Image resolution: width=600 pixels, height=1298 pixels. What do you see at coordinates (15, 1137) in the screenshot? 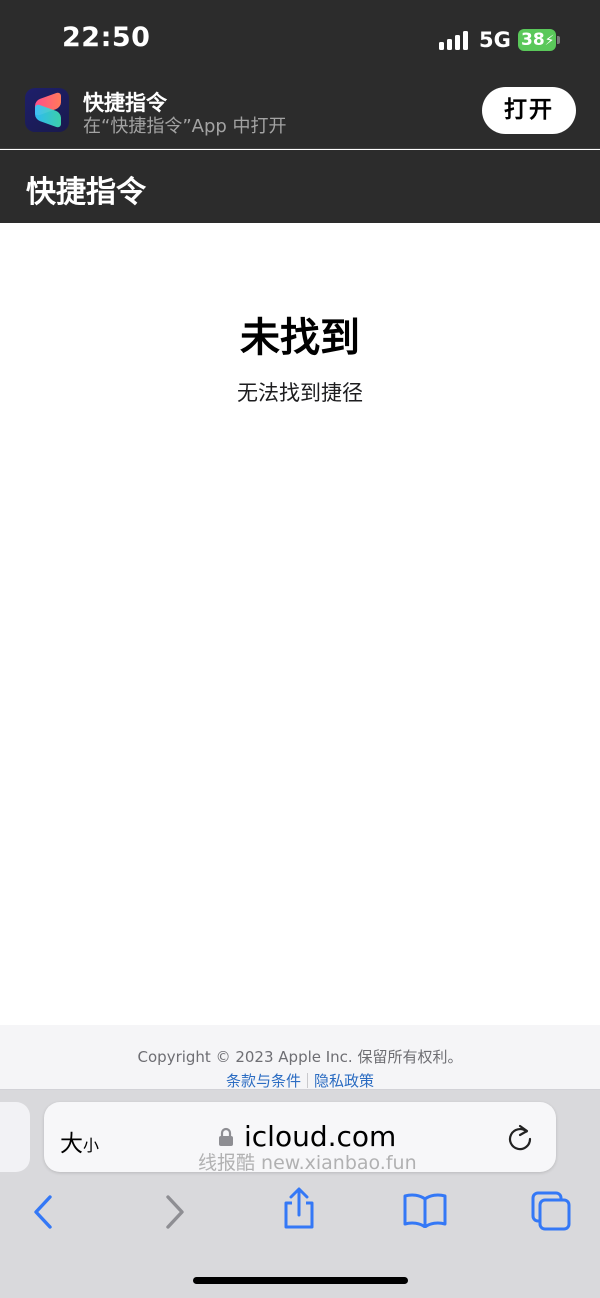
I see `previous-tab-card` at bounding box center [15, 1137].